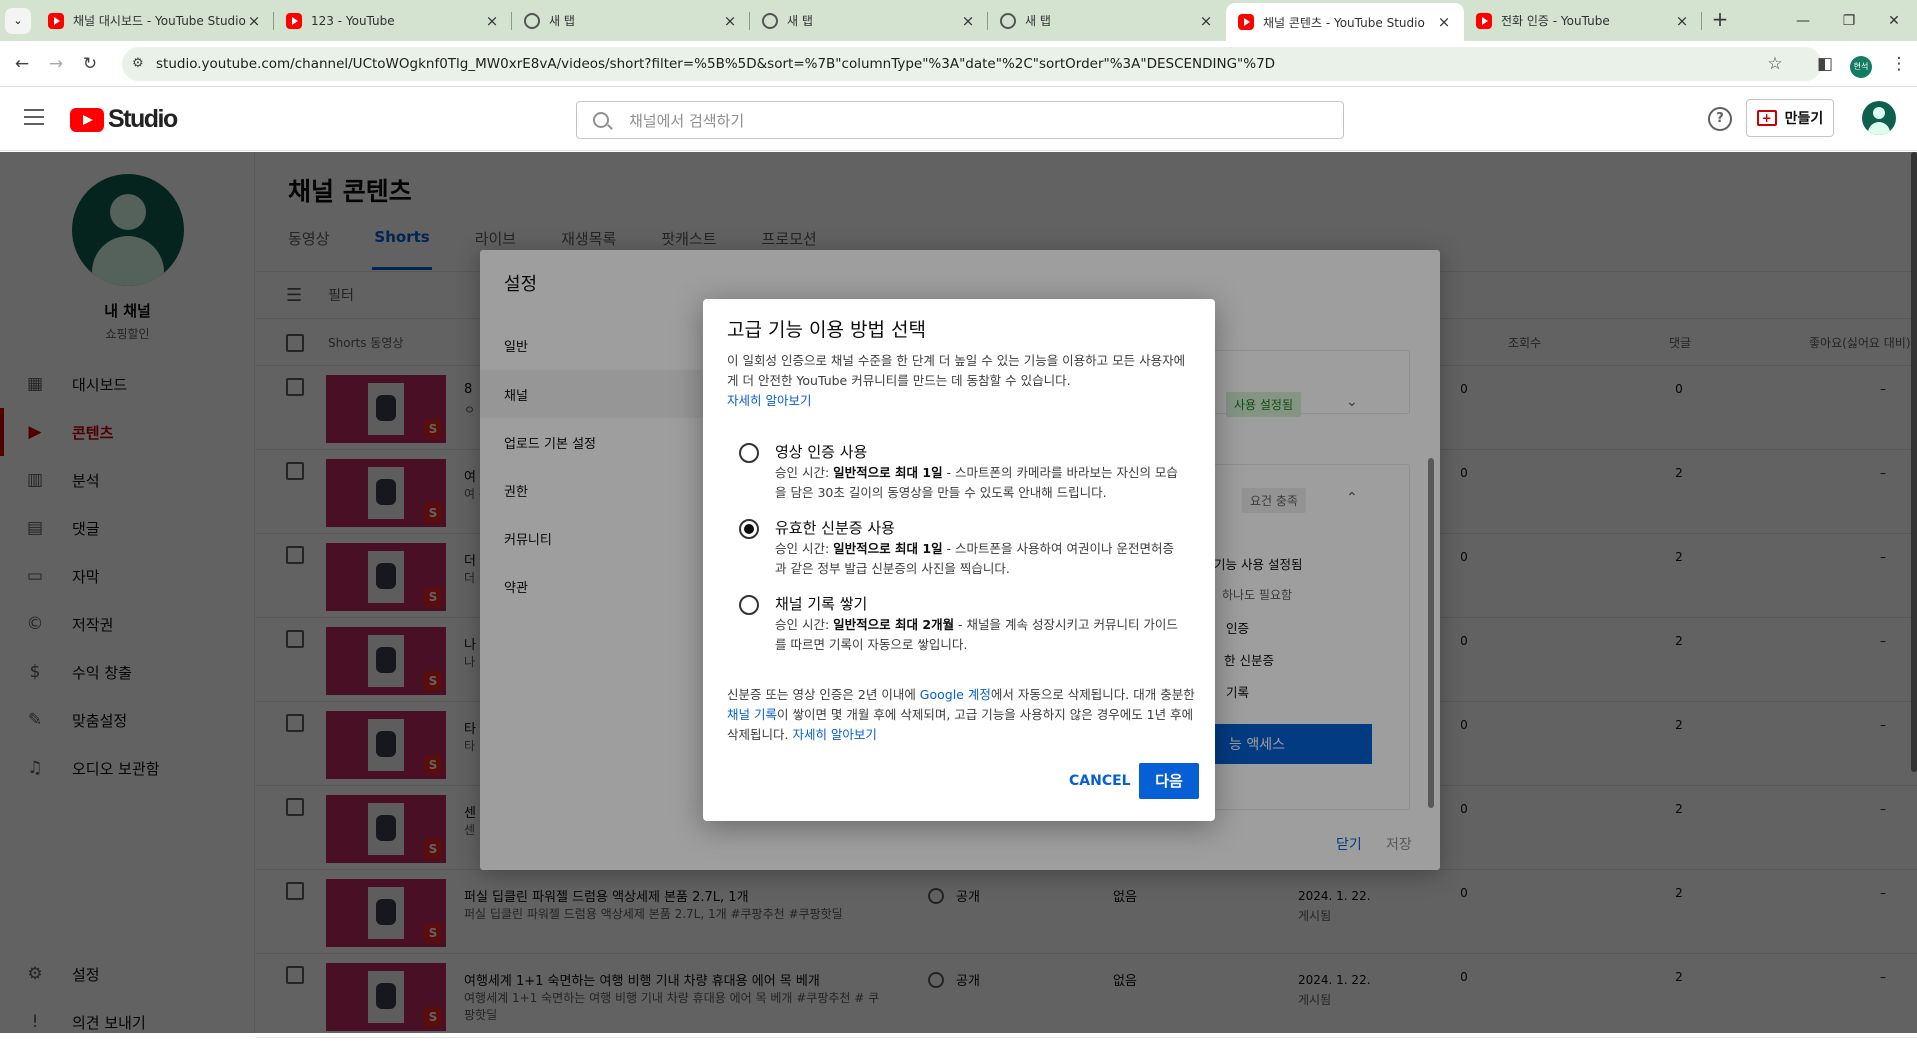 This screenshot has width=1917, height=1046. Describe the element at coordinates (87, 119) in the screenshot. I see `youtube-play-logo-icon` at that location.